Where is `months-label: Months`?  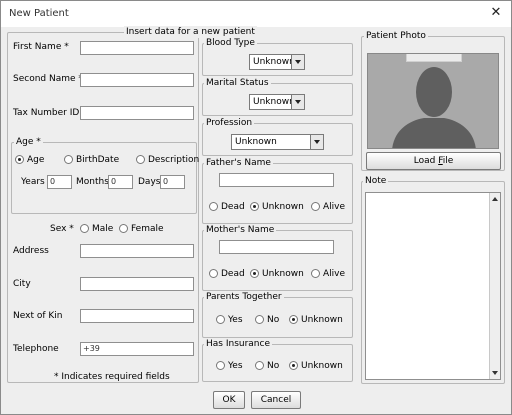
months-label: Months is located at coordinates (92, 182).